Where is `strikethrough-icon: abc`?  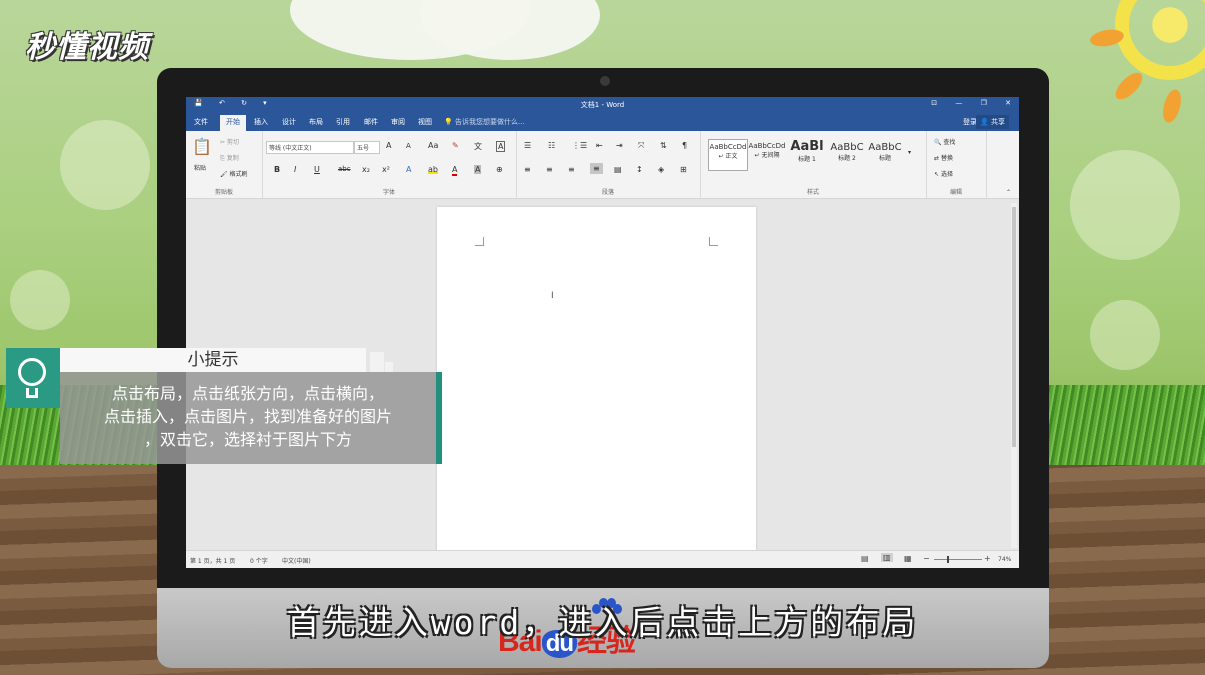 strikethrough-icon: abc is located at coordinates (344, 169).